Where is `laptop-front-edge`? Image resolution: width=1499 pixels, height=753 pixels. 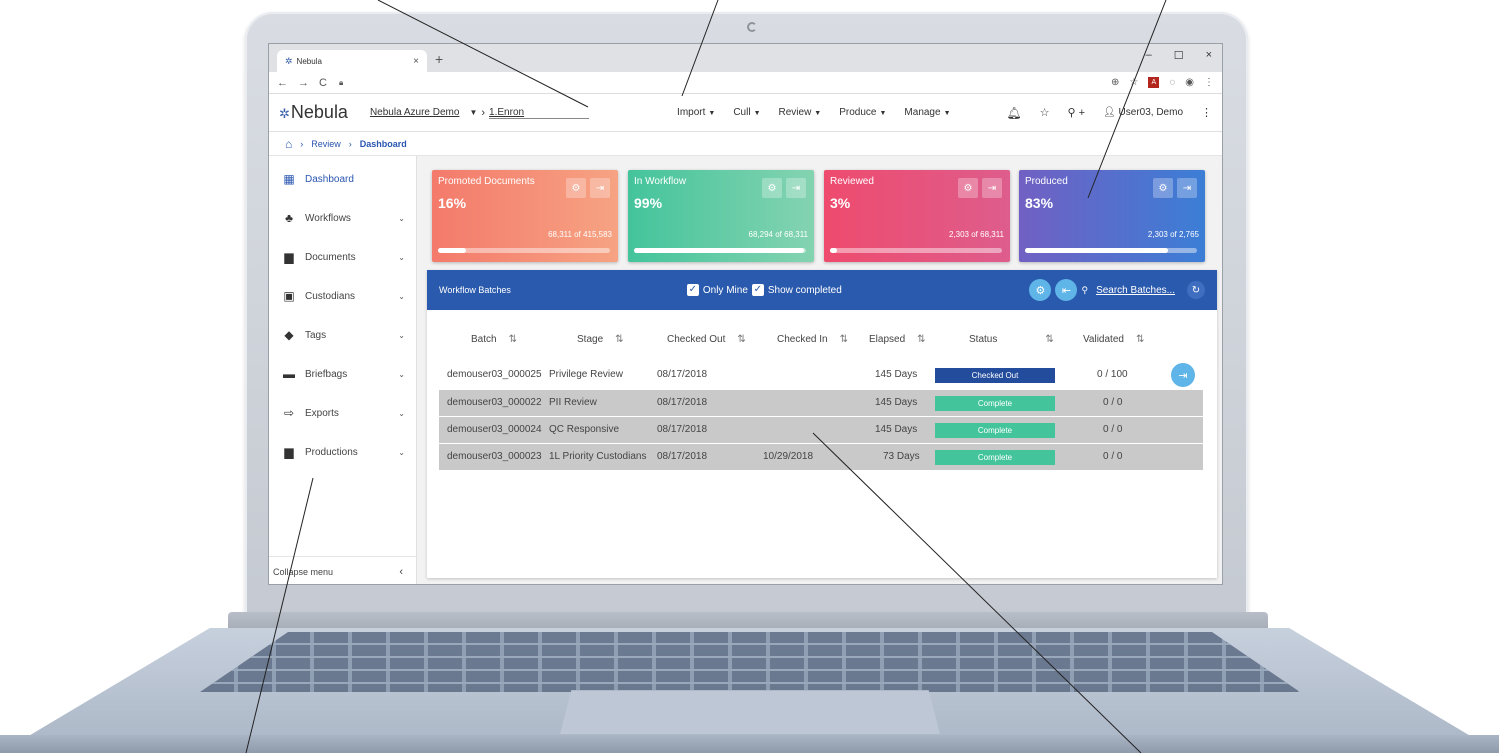
laptop-front-edge is located at coordinates (749, 744).